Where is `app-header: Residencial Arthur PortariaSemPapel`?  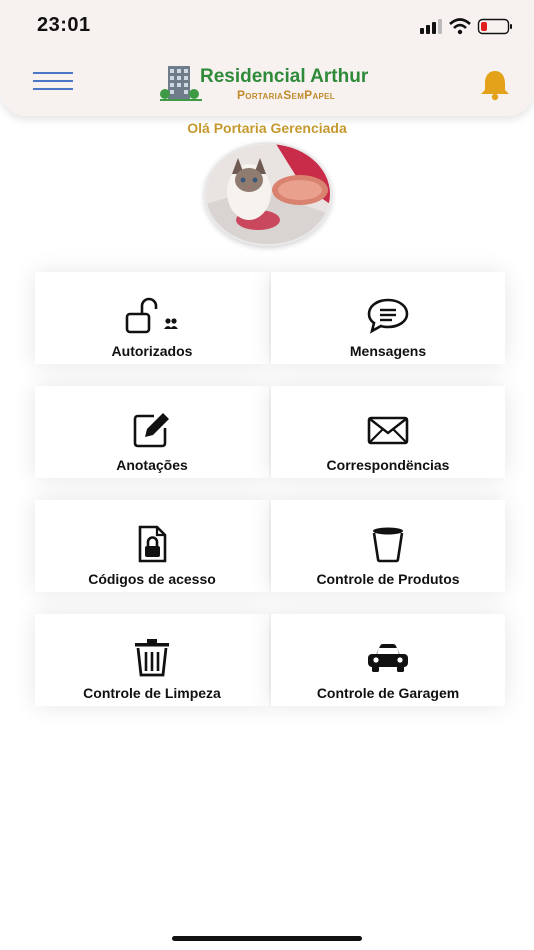 app-header: Residencial Arthur PortariaSemPapel is located at coordinates (267, 81).